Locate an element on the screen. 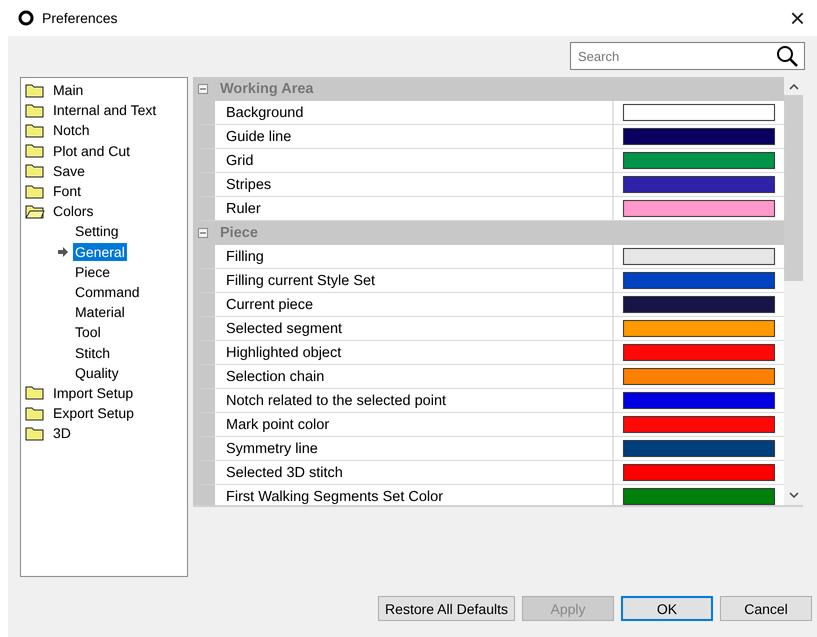  dialog-button: OK is located at coordinates (667, 608).